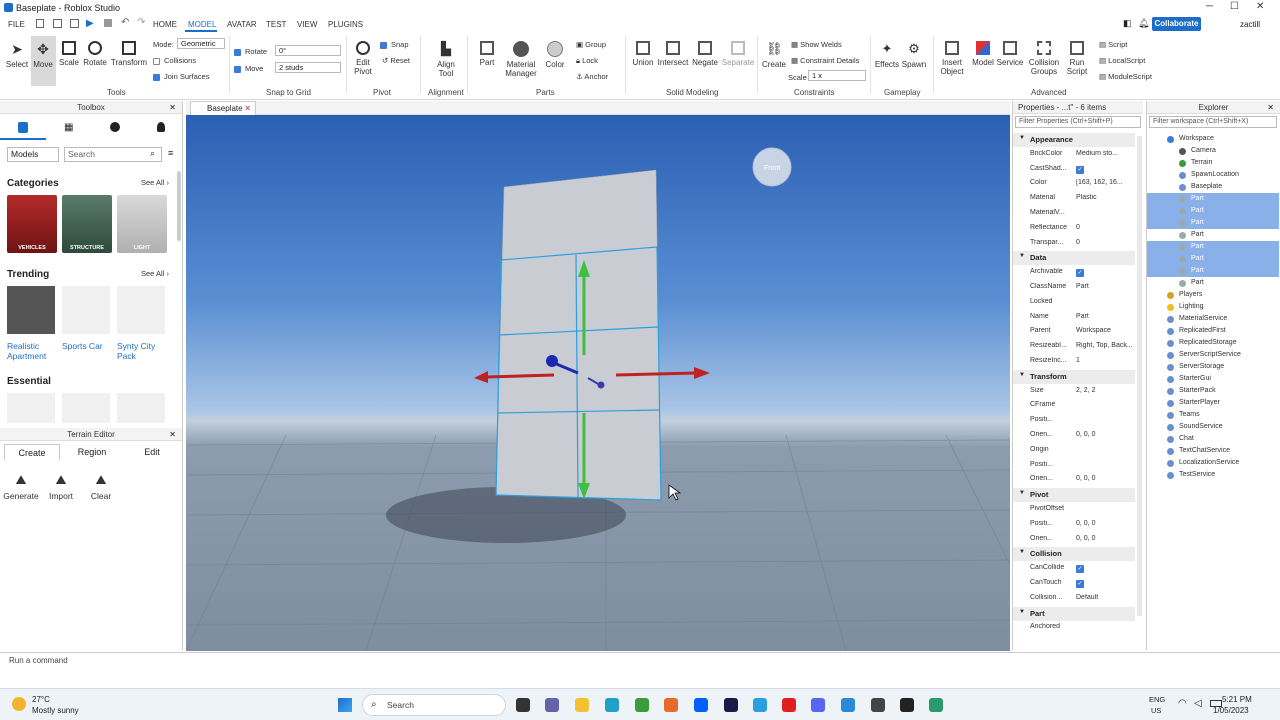  I want to click on property-row: Origin, so click(1074, 451).